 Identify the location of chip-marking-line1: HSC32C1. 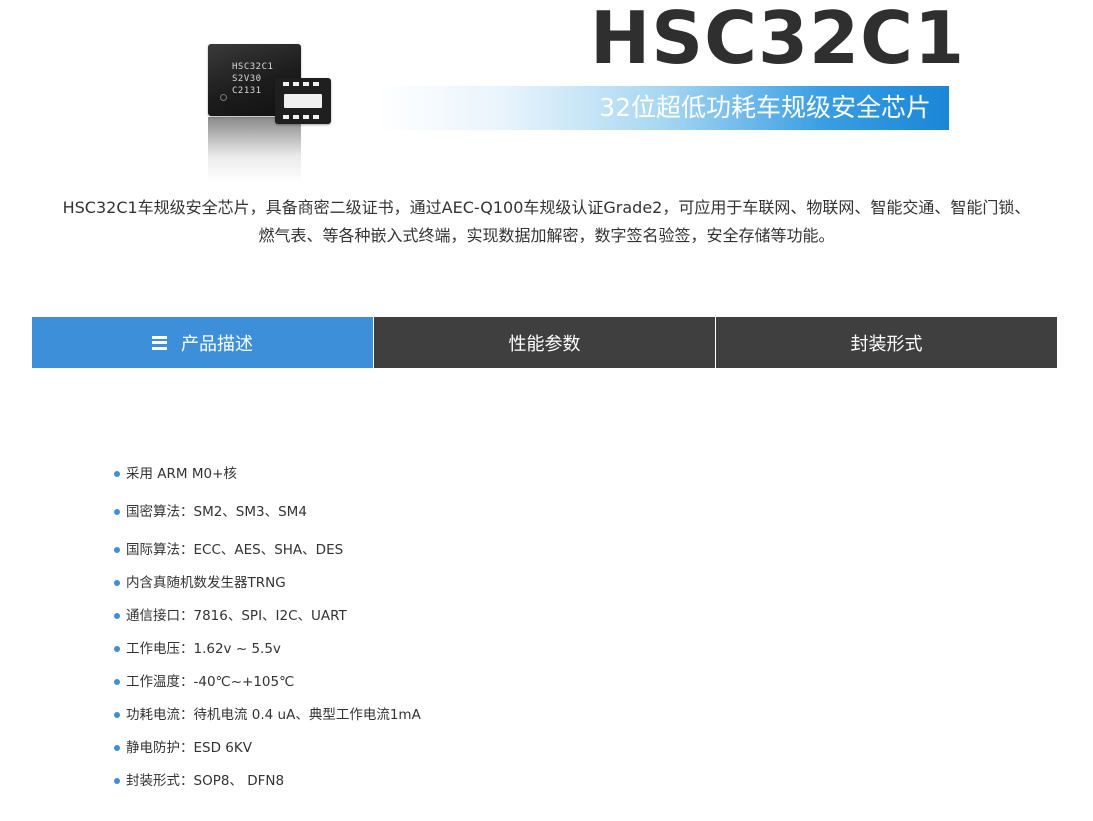
(253, 67).